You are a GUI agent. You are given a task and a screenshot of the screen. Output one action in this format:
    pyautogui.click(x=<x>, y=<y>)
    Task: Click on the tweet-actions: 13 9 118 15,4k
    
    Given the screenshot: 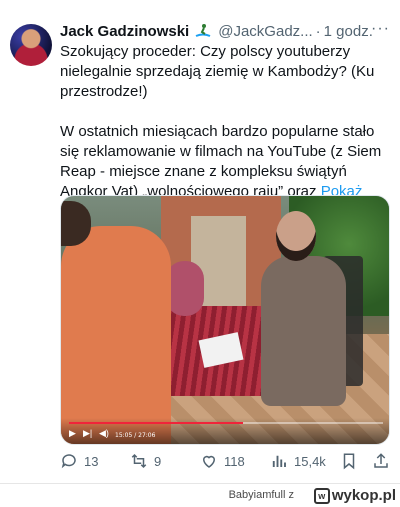 What is the action you would take?
    pyautogui.click(x=225, y=462)
    